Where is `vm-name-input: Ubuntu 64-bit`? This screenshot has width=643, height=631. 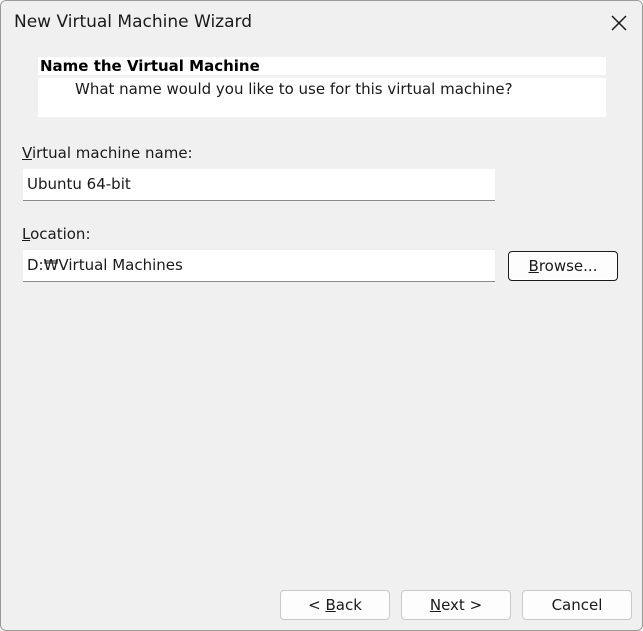 vm-name-input: Ubuntu 64-bit is located at coordinates (259, 185).